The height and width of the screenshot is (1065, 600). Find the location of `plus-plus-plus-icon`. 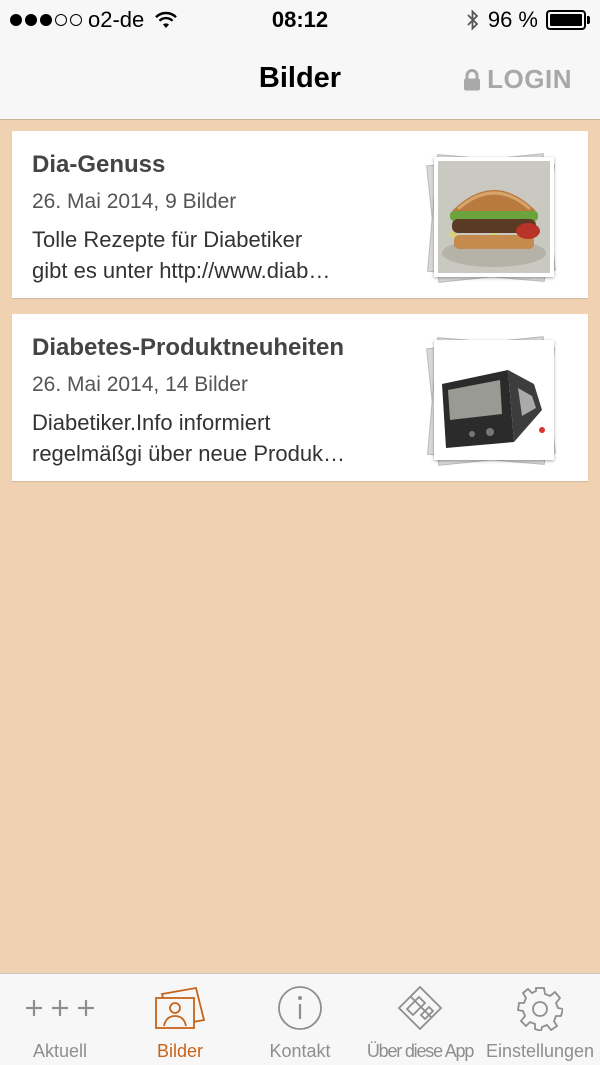

plus-plus-plus-icon is located at coordinates (60, 1008).